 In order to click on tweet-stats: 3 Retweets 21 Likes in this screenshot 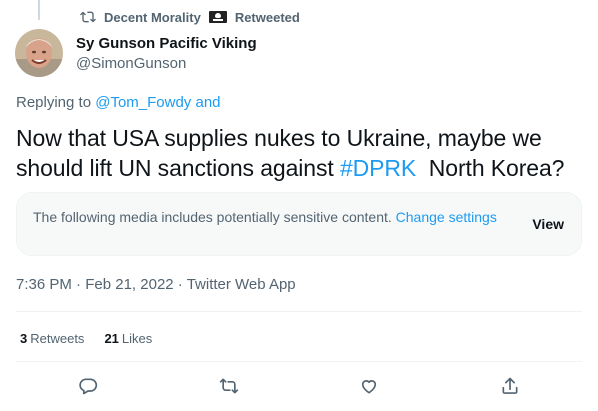, I will do `click(86, 339)`.